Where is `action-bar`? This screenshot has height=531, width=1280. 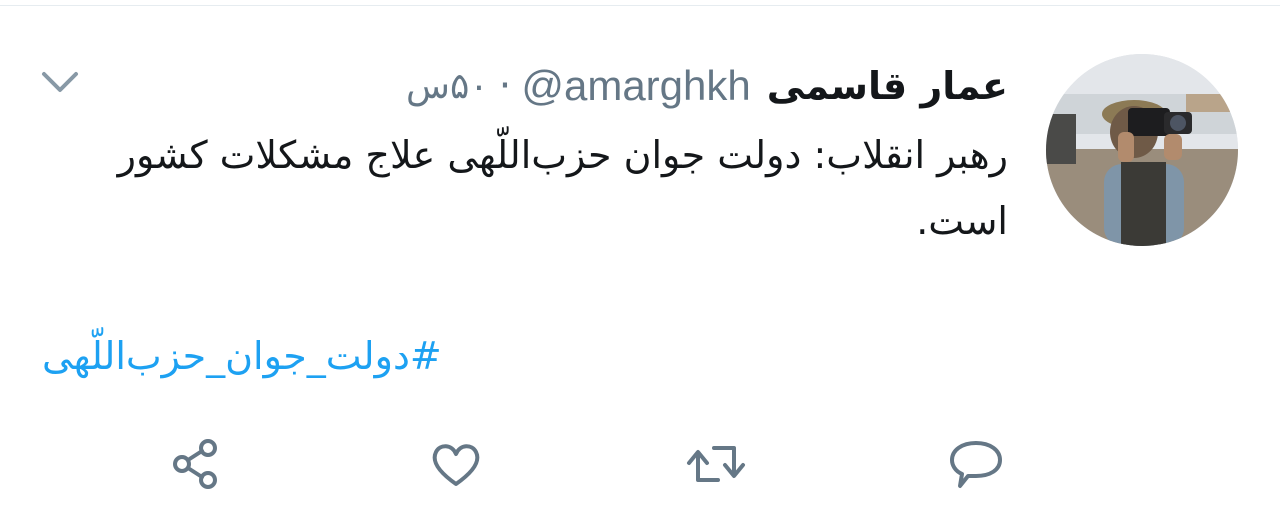 action-bar is located at coordinates (640, 464).